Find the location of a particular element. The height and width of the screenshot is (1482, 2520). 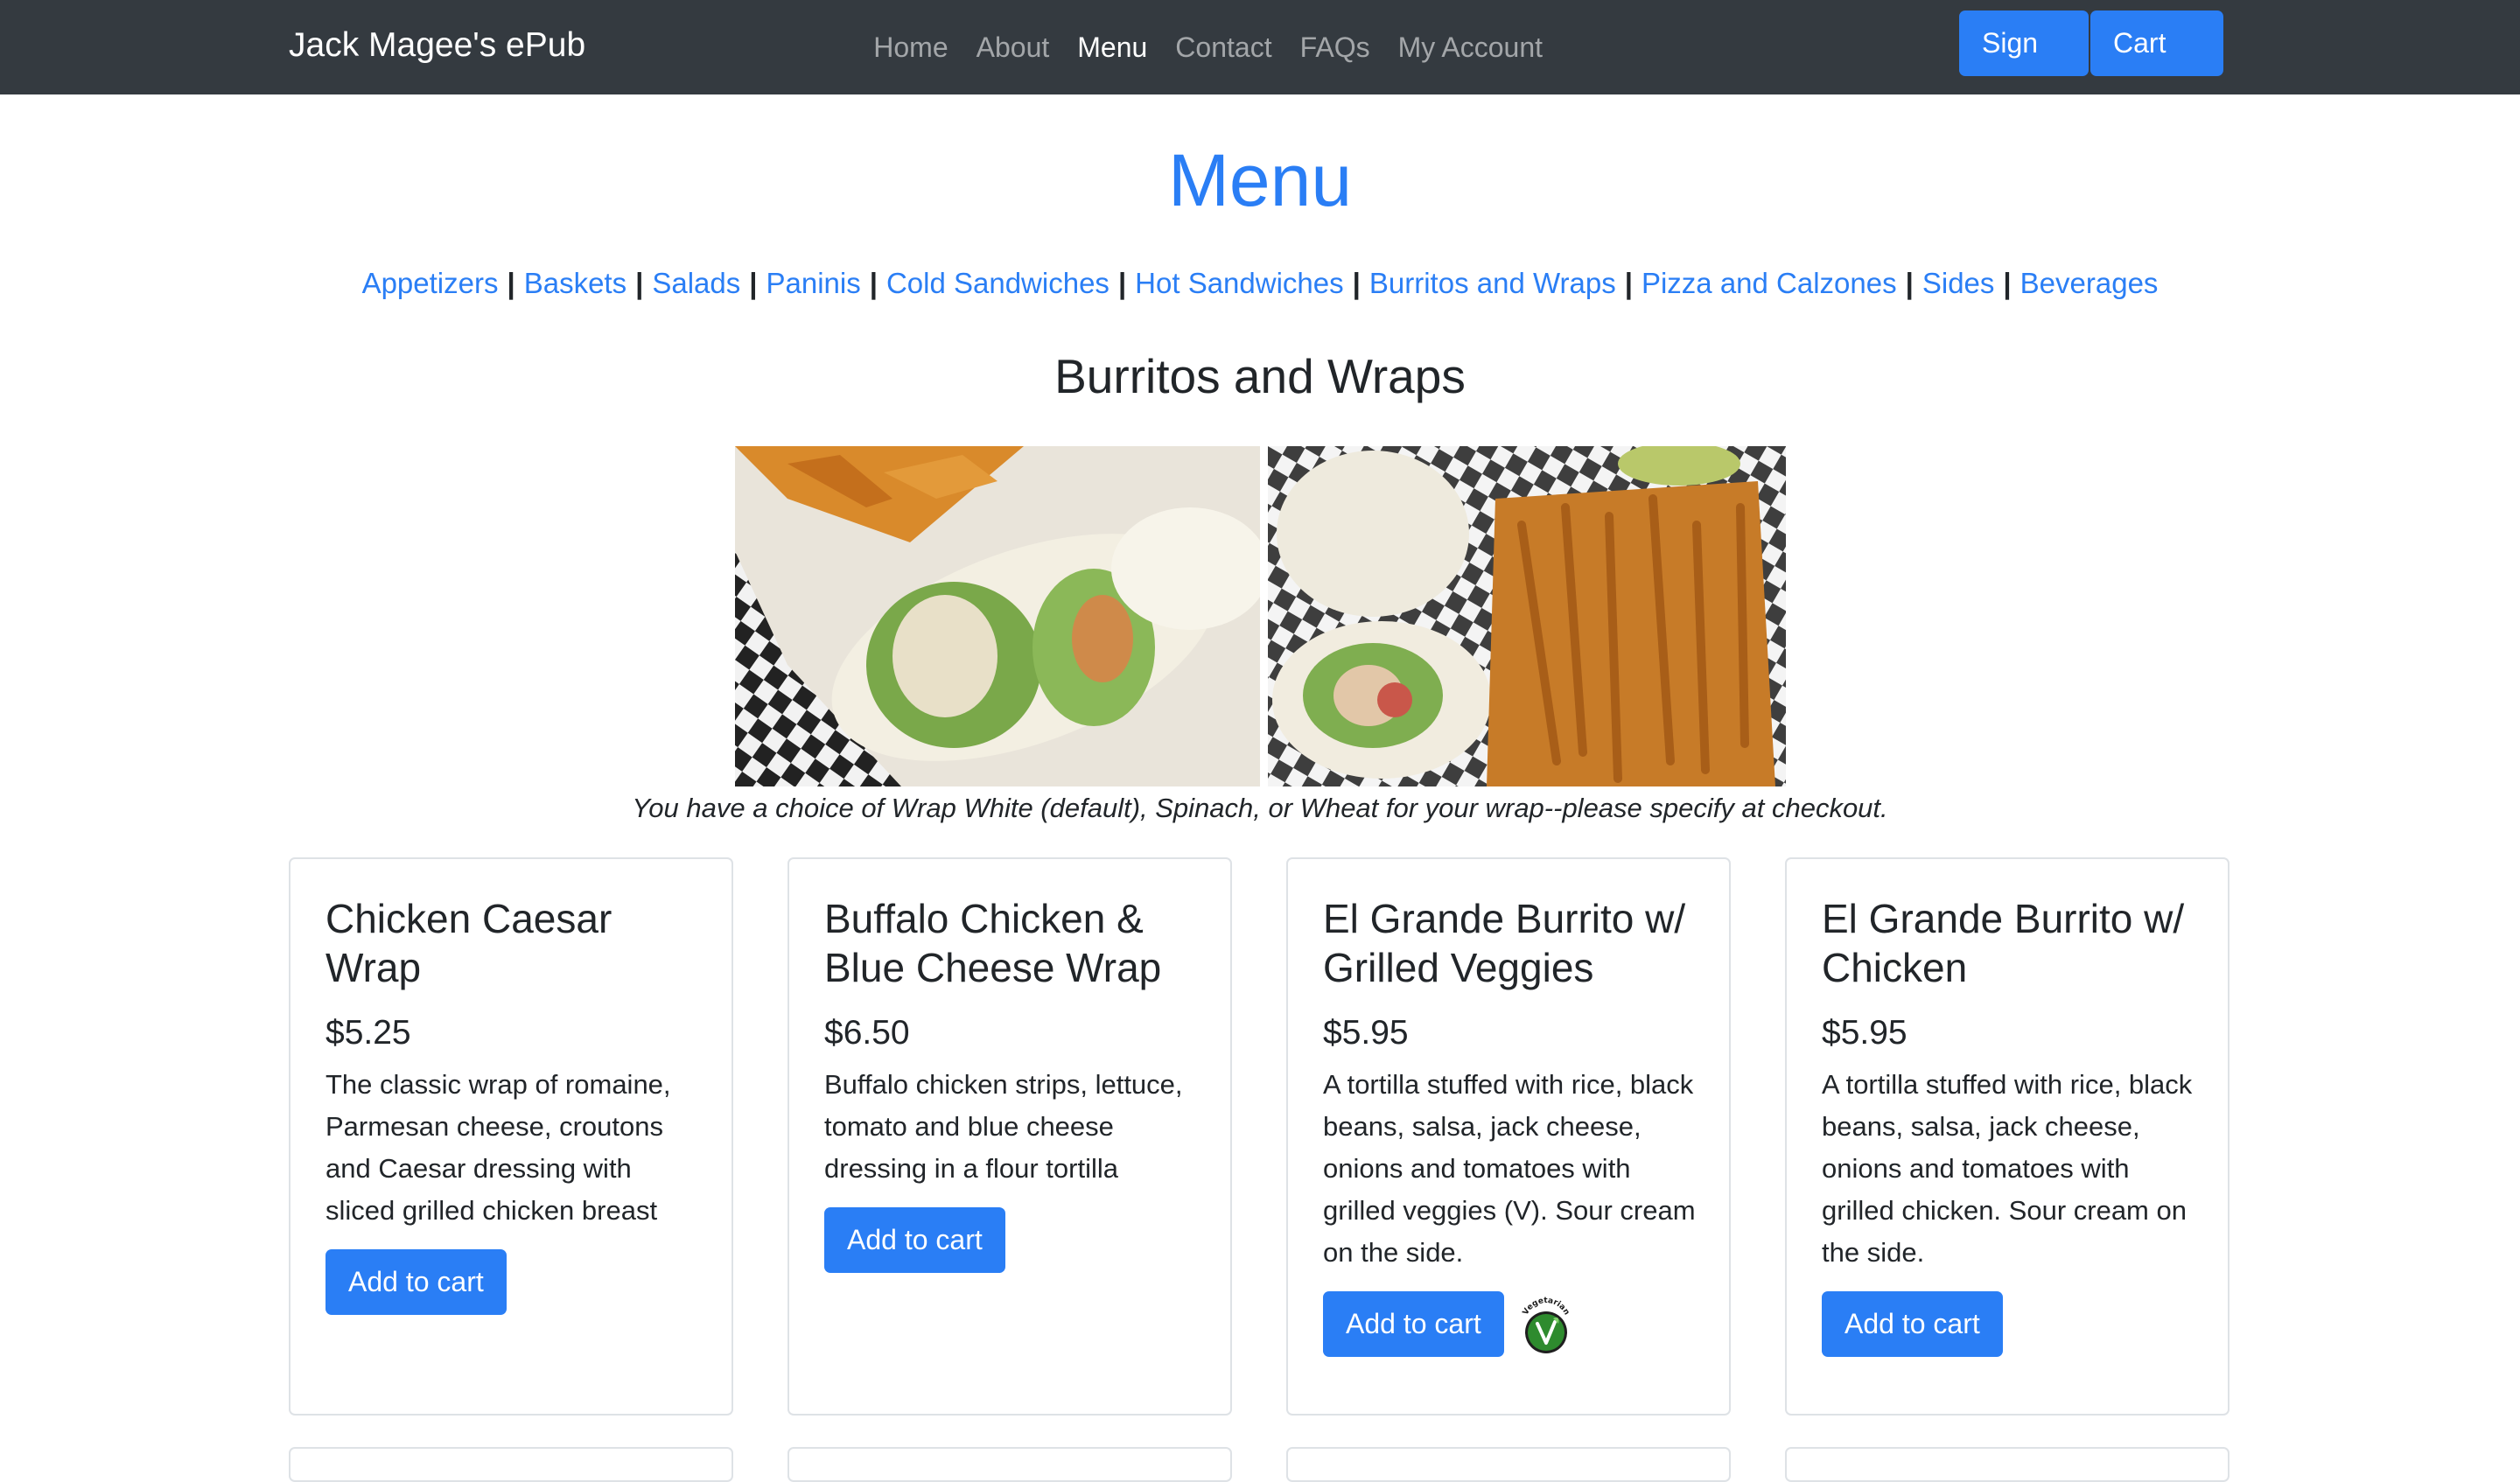

category-link-burritos-and-wraps: Burritos and Wraps is located at coordinates (1492, 283).